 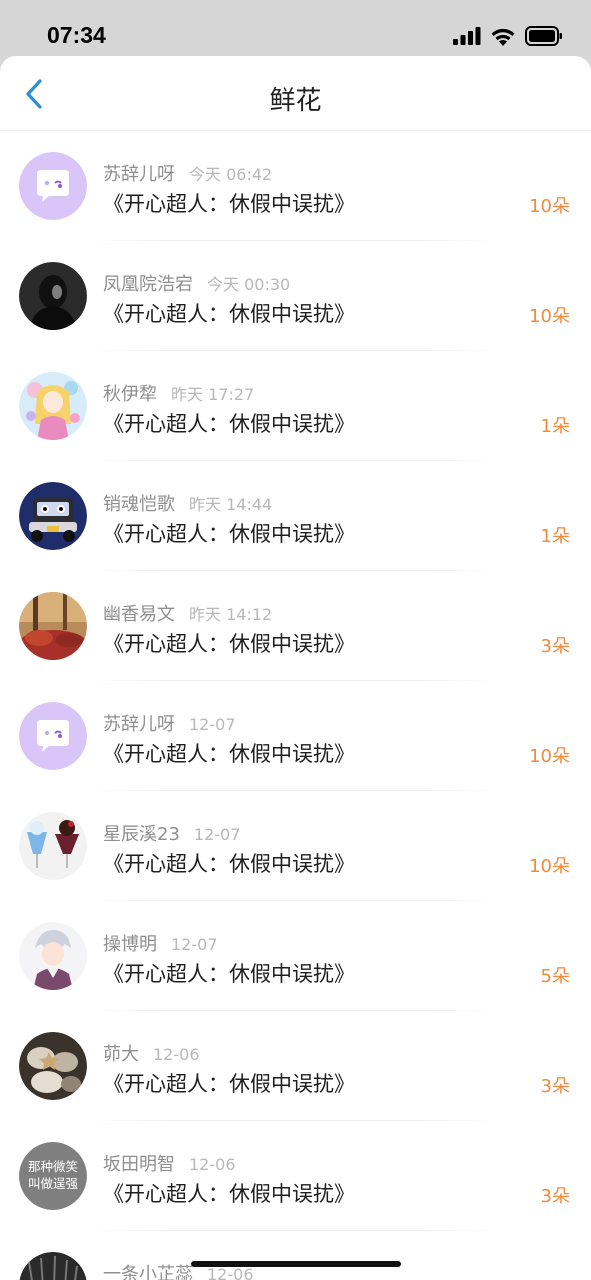 I want to click on name-line: 星辰溪23 12-07, so click(x=171, y=833).